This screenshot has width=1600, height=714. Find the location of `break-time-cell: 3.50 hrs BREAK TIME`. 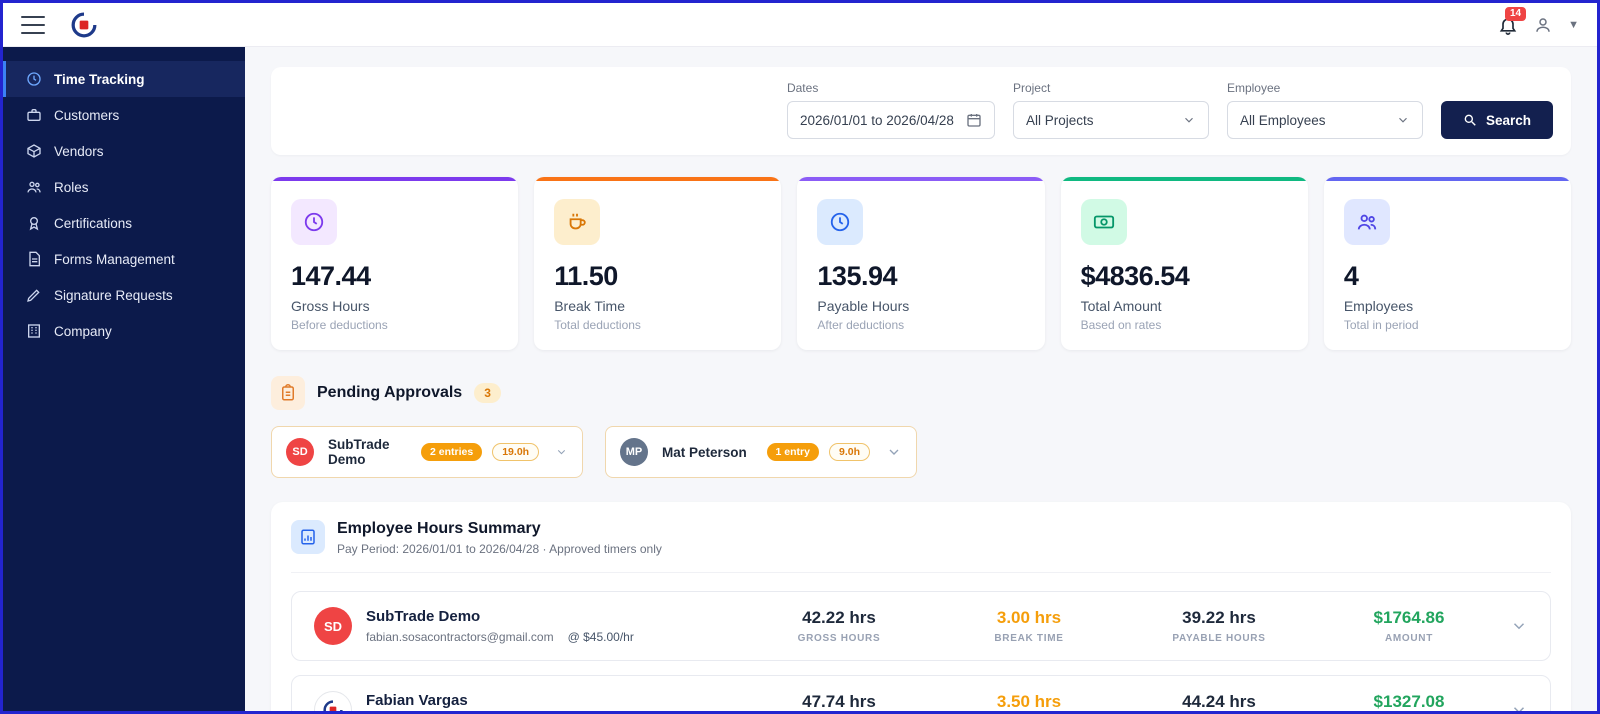

break-time-cell: 3.50 hrs BREAK TIME is located at coordinates (1029, 701).